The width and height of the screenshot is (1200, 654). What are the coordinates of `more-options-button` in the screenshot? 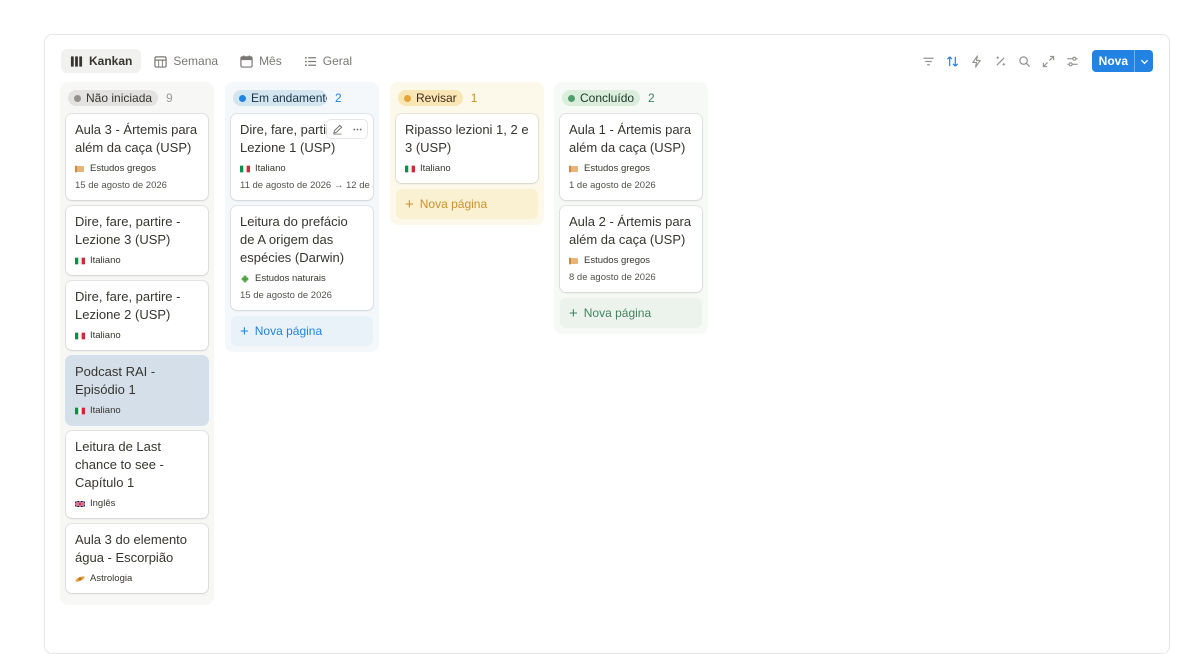 It's located at (357, 129).